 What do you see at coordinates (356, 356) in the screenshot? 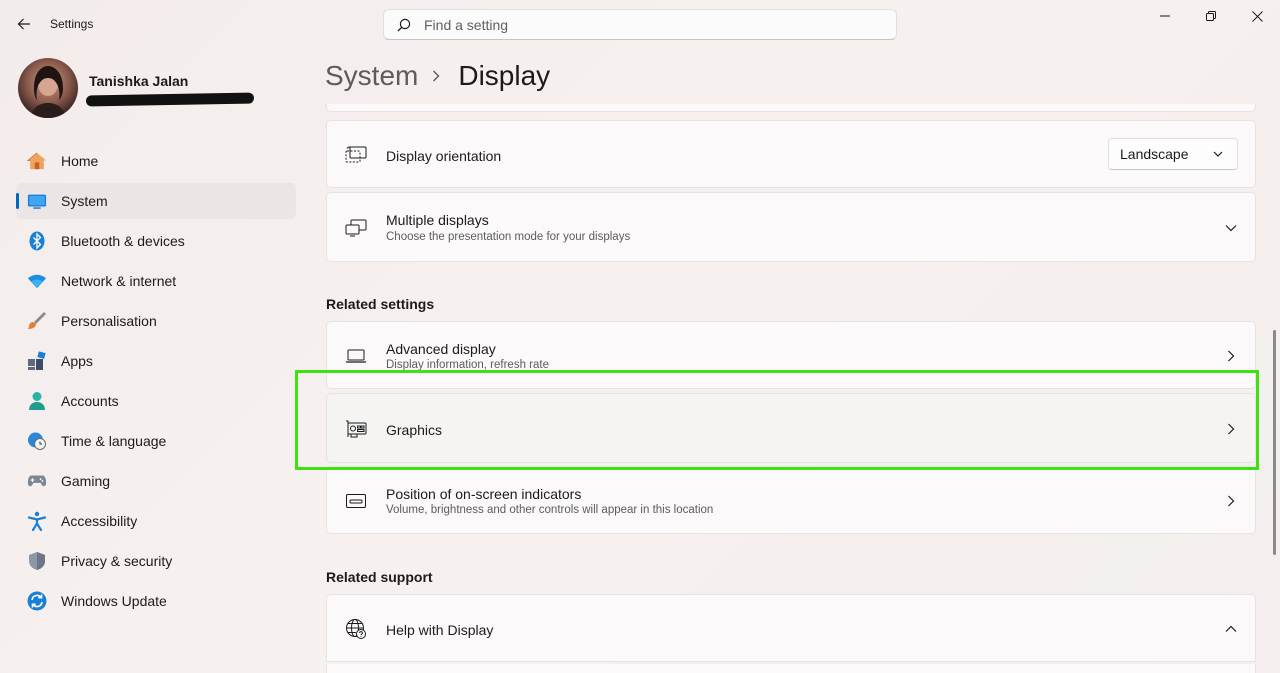
I see `laptop-icon` at bounding box center [356, 356].